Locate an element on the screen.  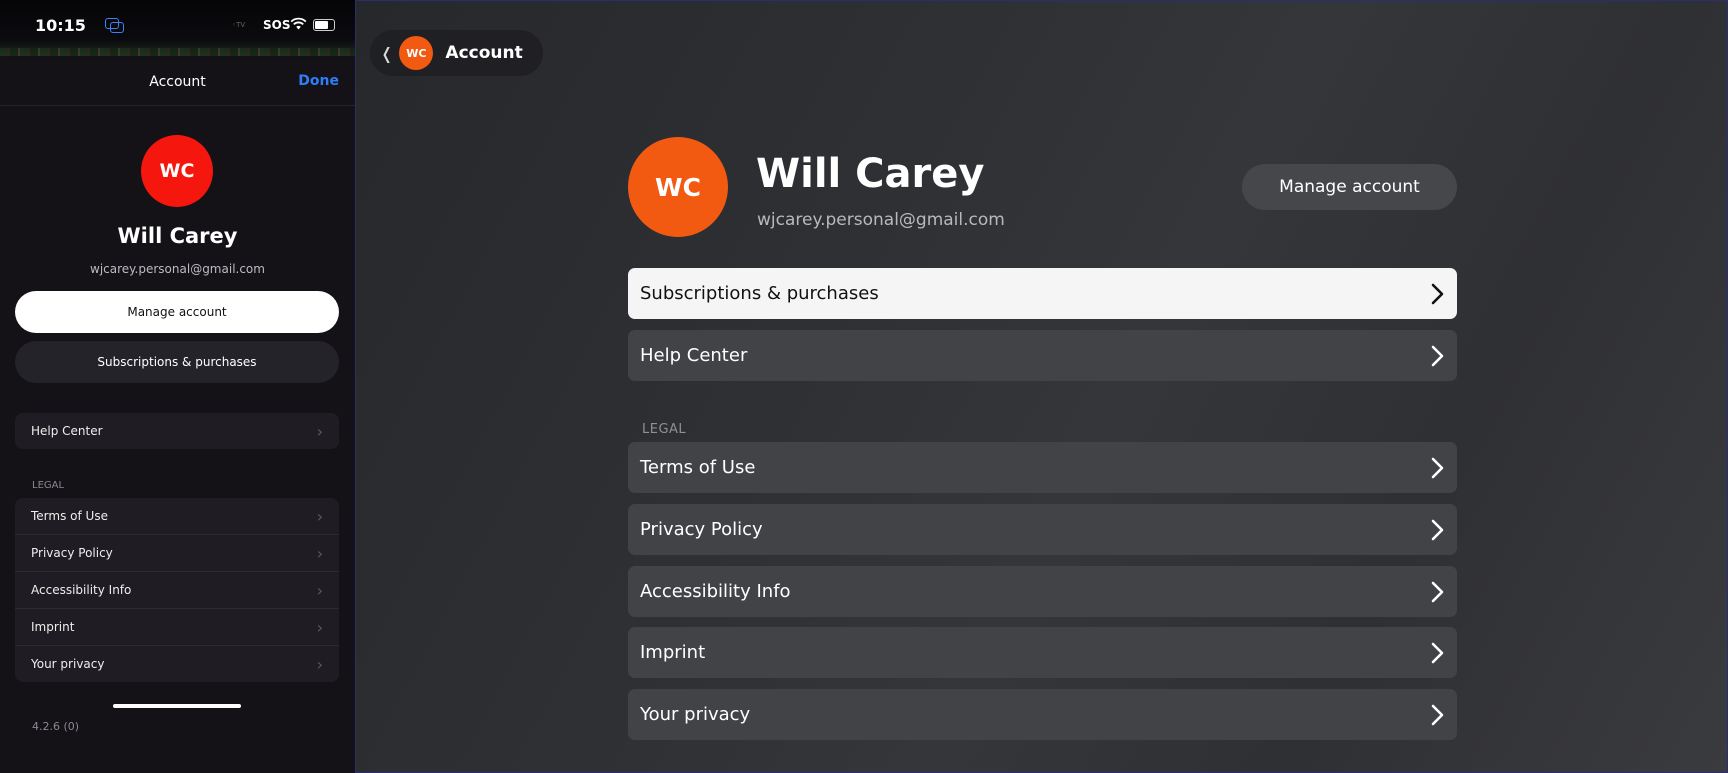
subscriptions-row: Subscriptions & purchases is located at coordinates (1042, 293).